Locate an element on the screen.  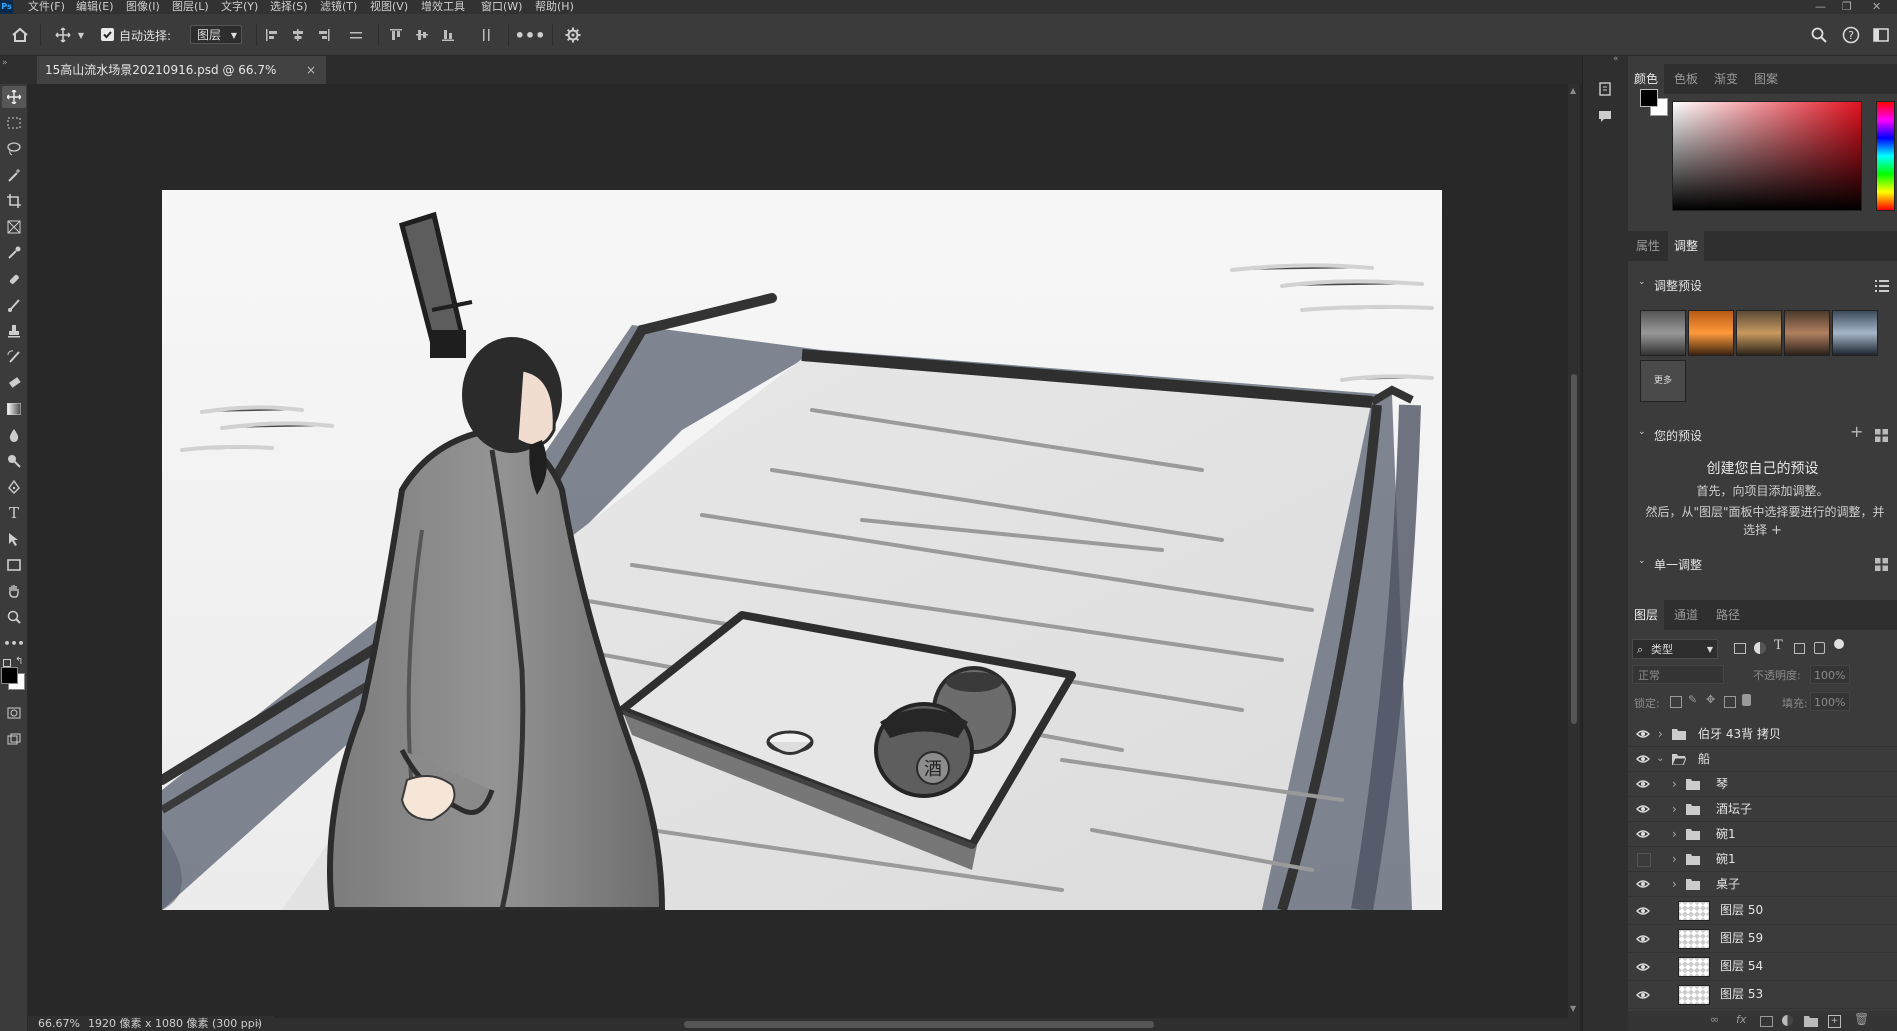
brush-tool-icon is located at coordinates (14, 305).